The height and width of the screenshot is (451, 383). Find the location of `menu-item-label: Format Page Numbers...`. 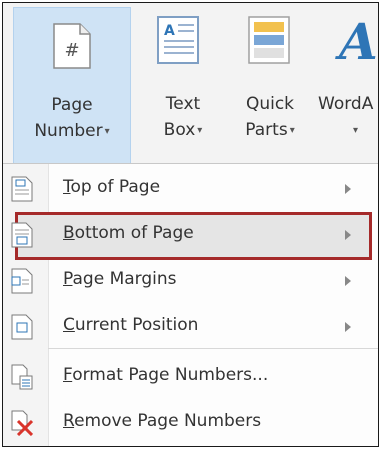

menu-item-label: Format Page Numbers... is located at coordinates (166, 375).